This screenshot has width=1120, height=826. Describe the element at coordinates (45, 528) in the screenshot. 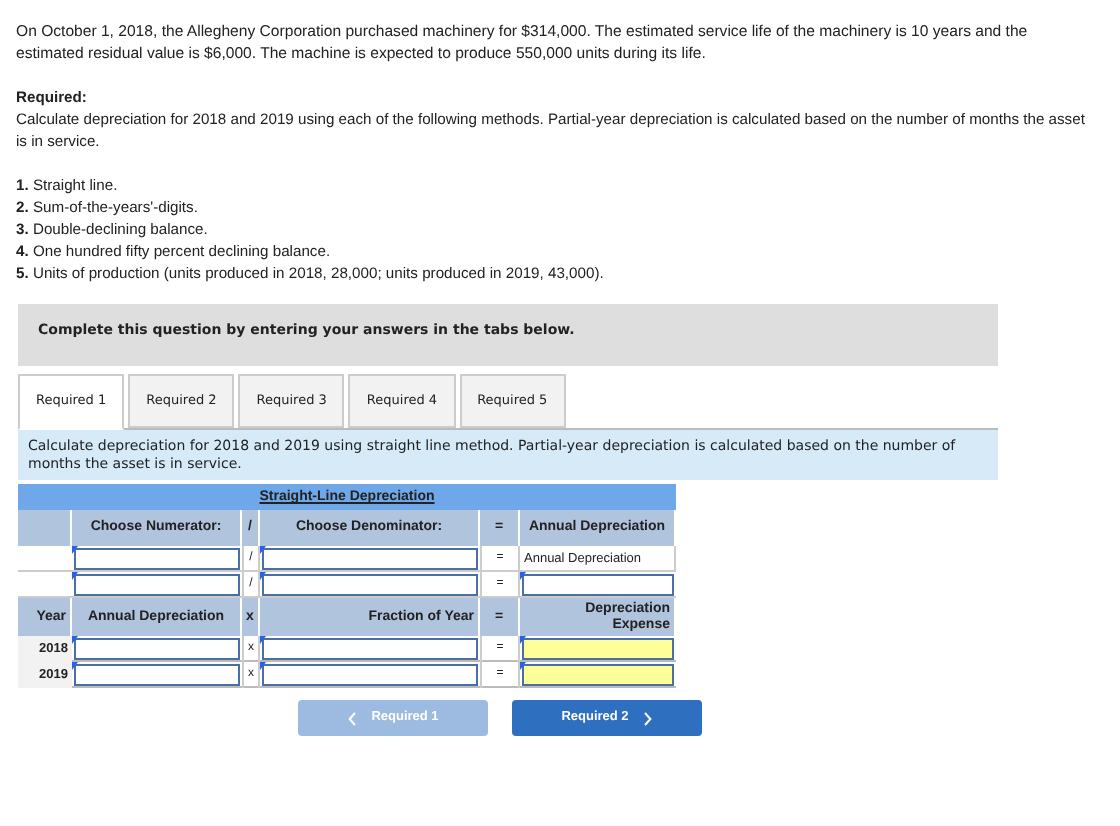

I see `header-cell` at that location.